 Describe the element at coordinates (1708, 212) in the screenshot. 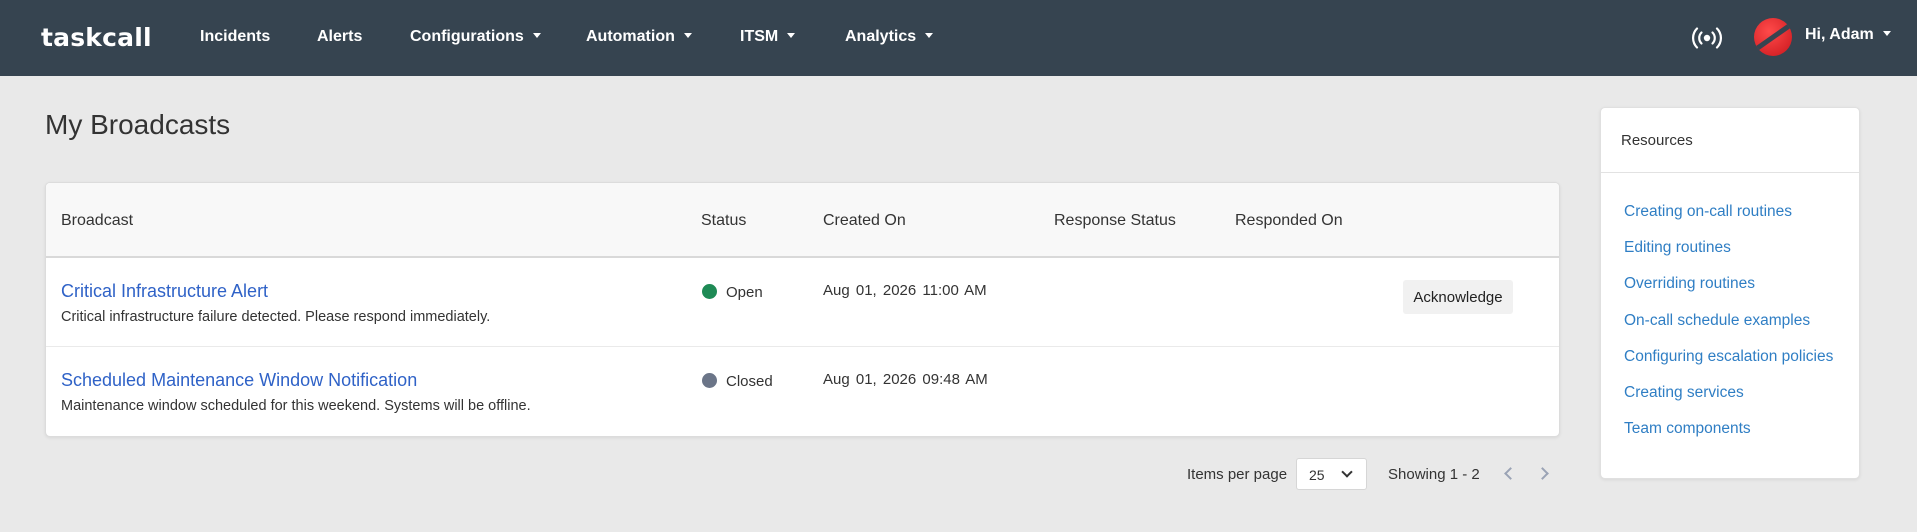

I see `resource-link-creating-on-call-routines: Creating on-call routines` at that location.